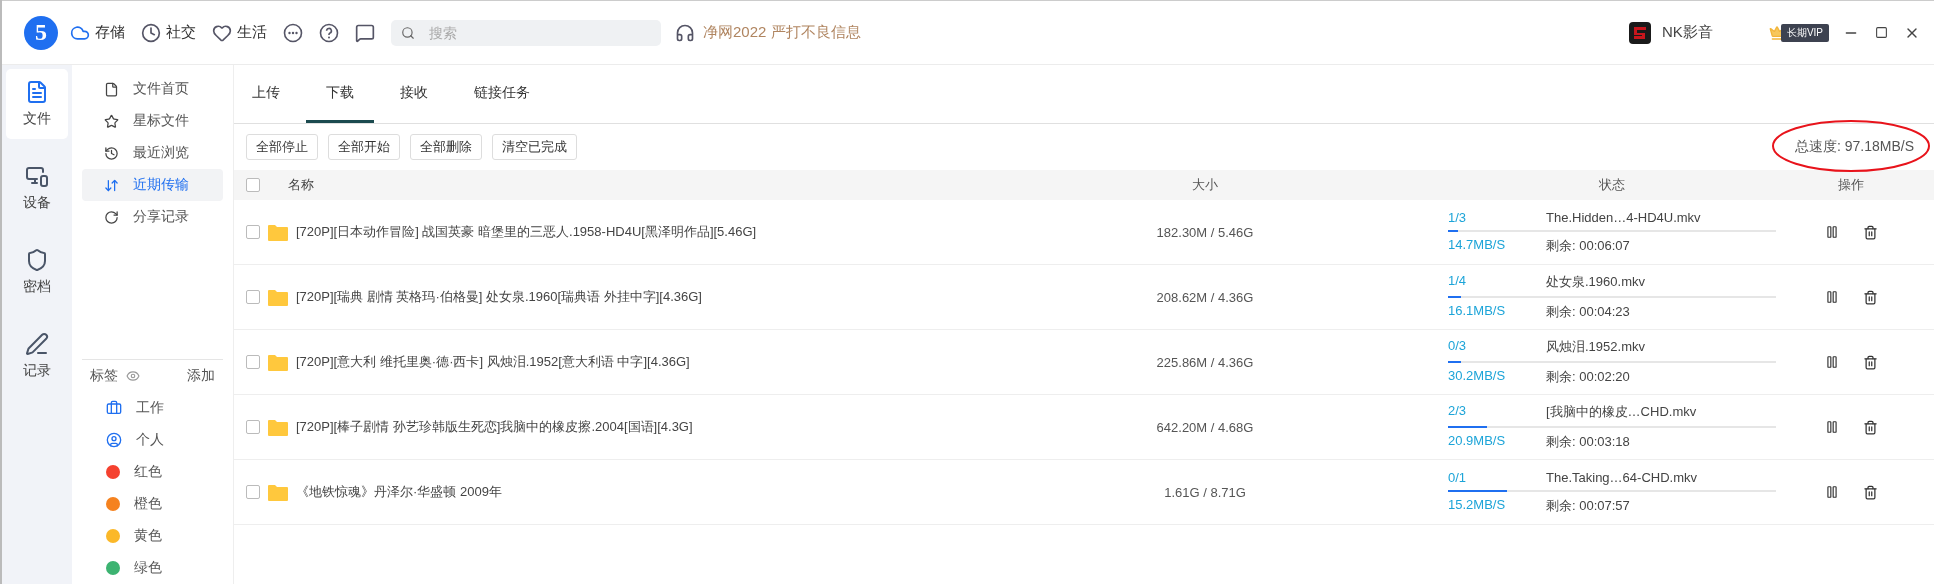 Image resolution: width=1934 pixels, height=584 pixels. I want to click on current-file: The.Taking…64-CHD.mkv, so click(1622, 477).